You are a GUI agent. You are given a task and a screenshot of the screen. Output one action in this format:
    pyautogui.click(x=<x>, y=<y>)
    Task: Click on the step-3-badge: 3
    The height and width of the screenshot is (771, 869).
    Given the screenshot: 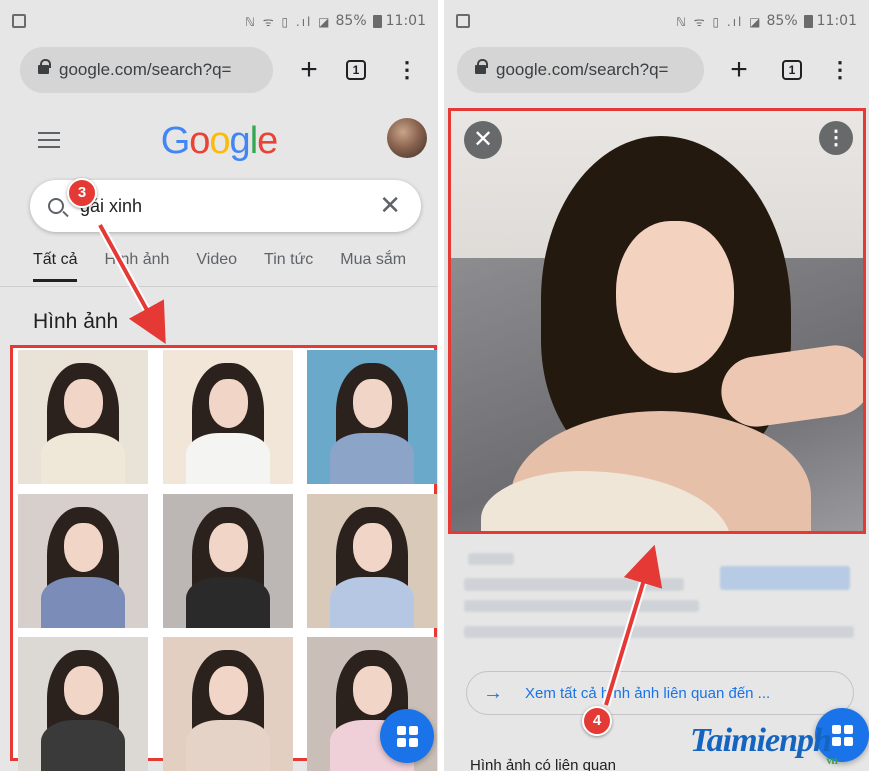 What is the action you would take?
    pyautogui.click(x=82, y=193)
    